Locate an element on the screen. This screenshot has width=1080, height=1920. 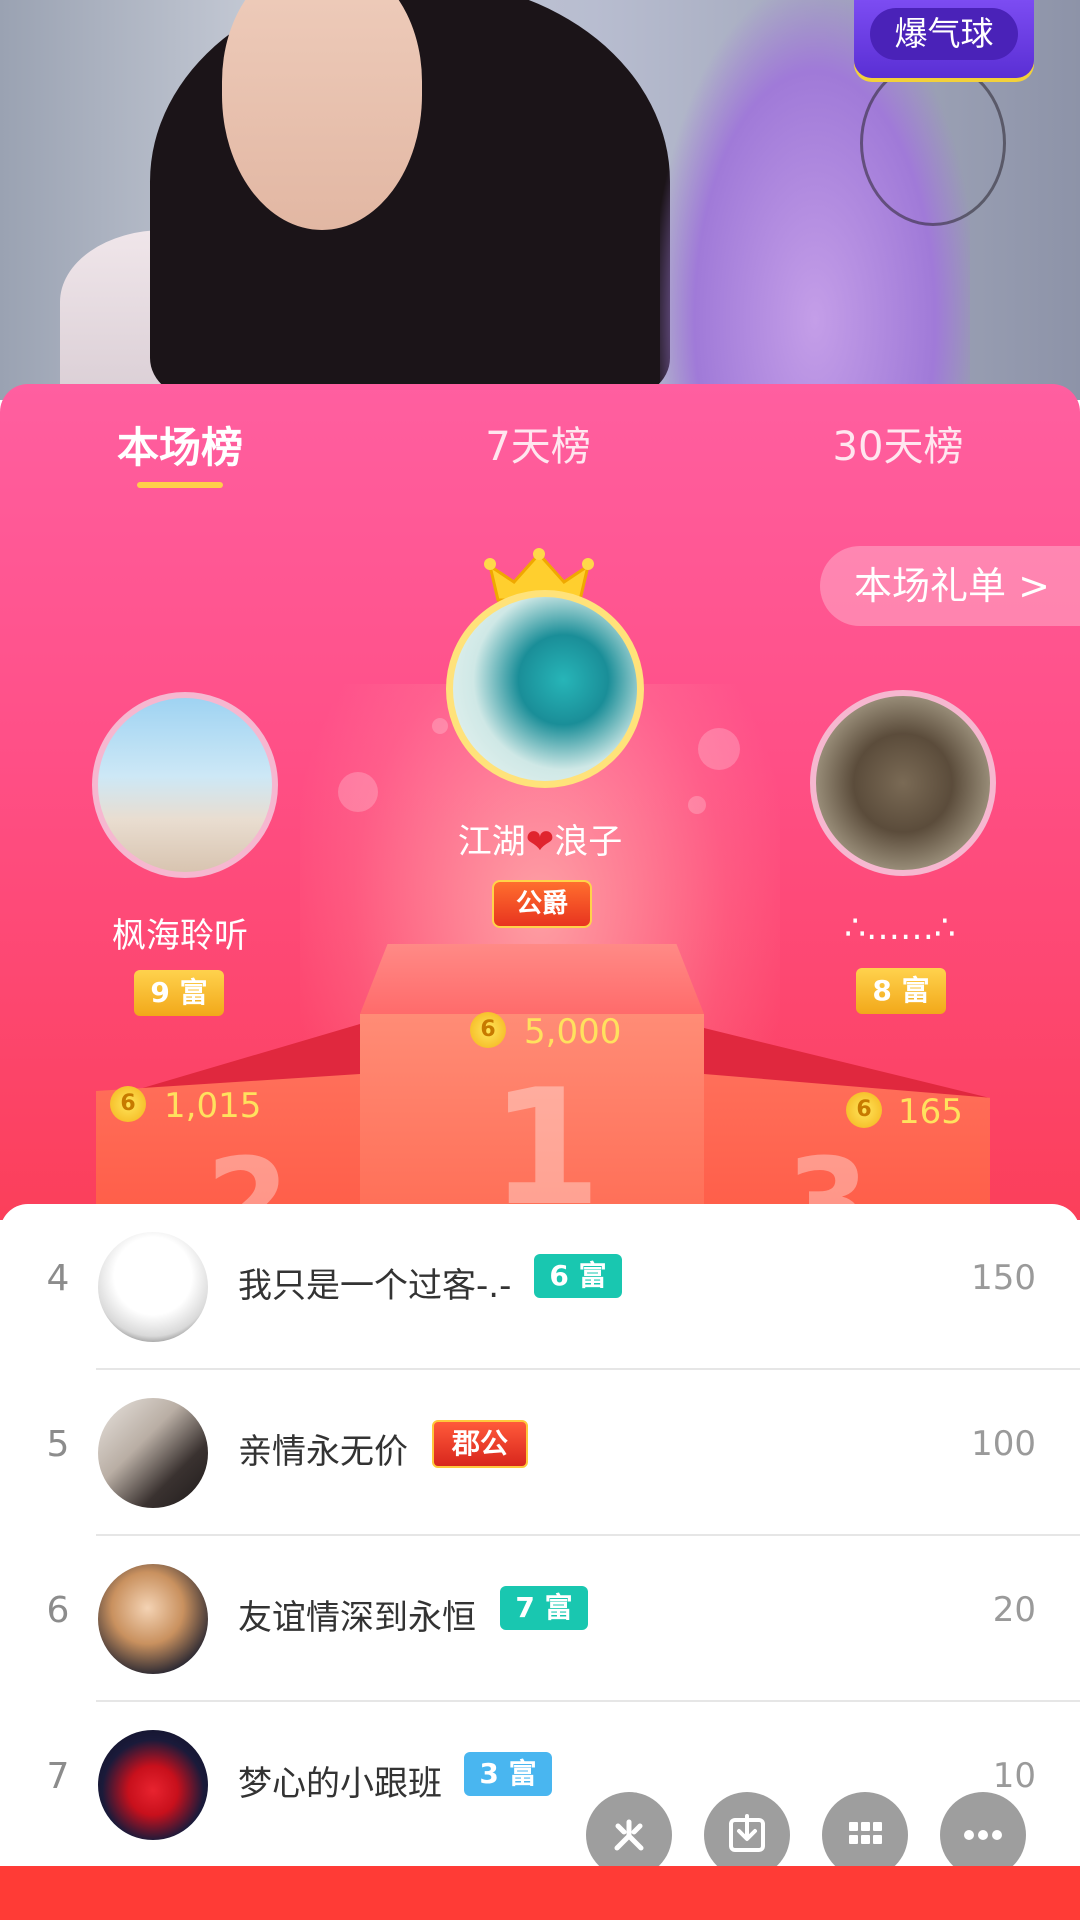
first-place-name: 江湖❤浪子 is located at coordinates (540, 838).